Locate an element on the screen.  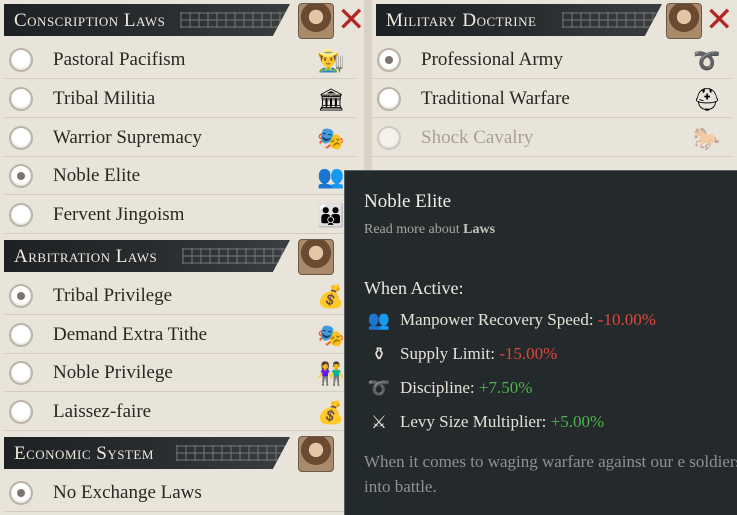
effect-label: Discipline: is located at coordinates (437, 387).